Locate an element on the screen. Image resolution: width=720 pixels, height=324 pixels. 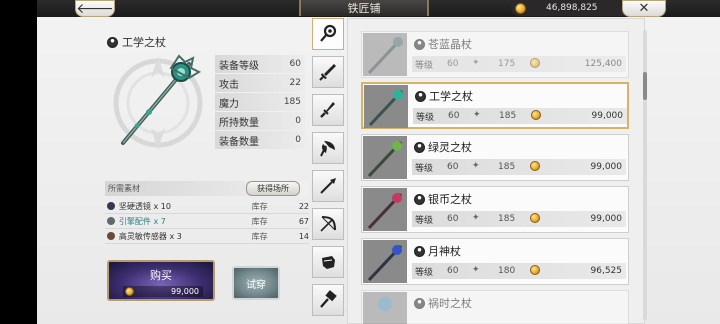
page-title: 铁匠铺 is located at coordinates (364, 8).